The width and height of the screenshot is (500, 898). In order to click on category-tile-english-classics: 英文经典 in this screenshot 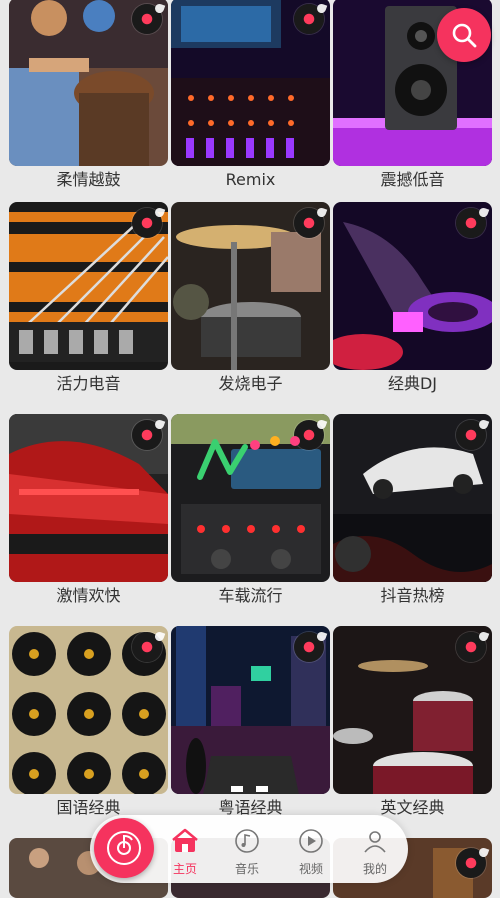, I will do `click(412, 724)`.